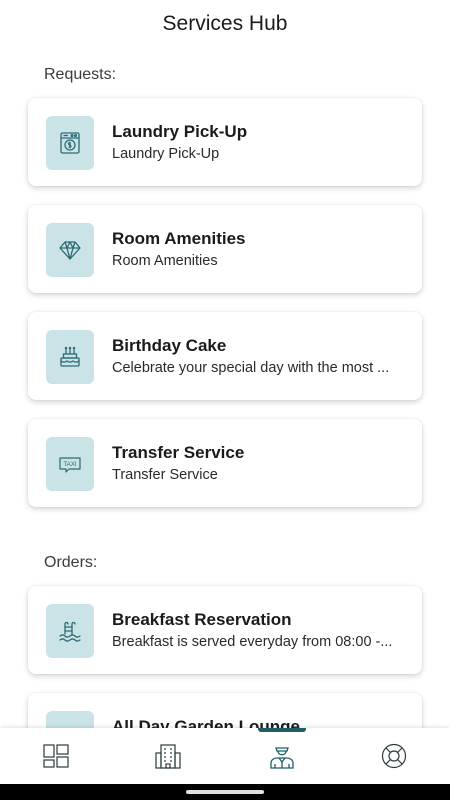 The image size is (450, 800). Describe the element at coordinates (179, 238) in the screenshot. I see `card-title: Room Amenities` at that location.